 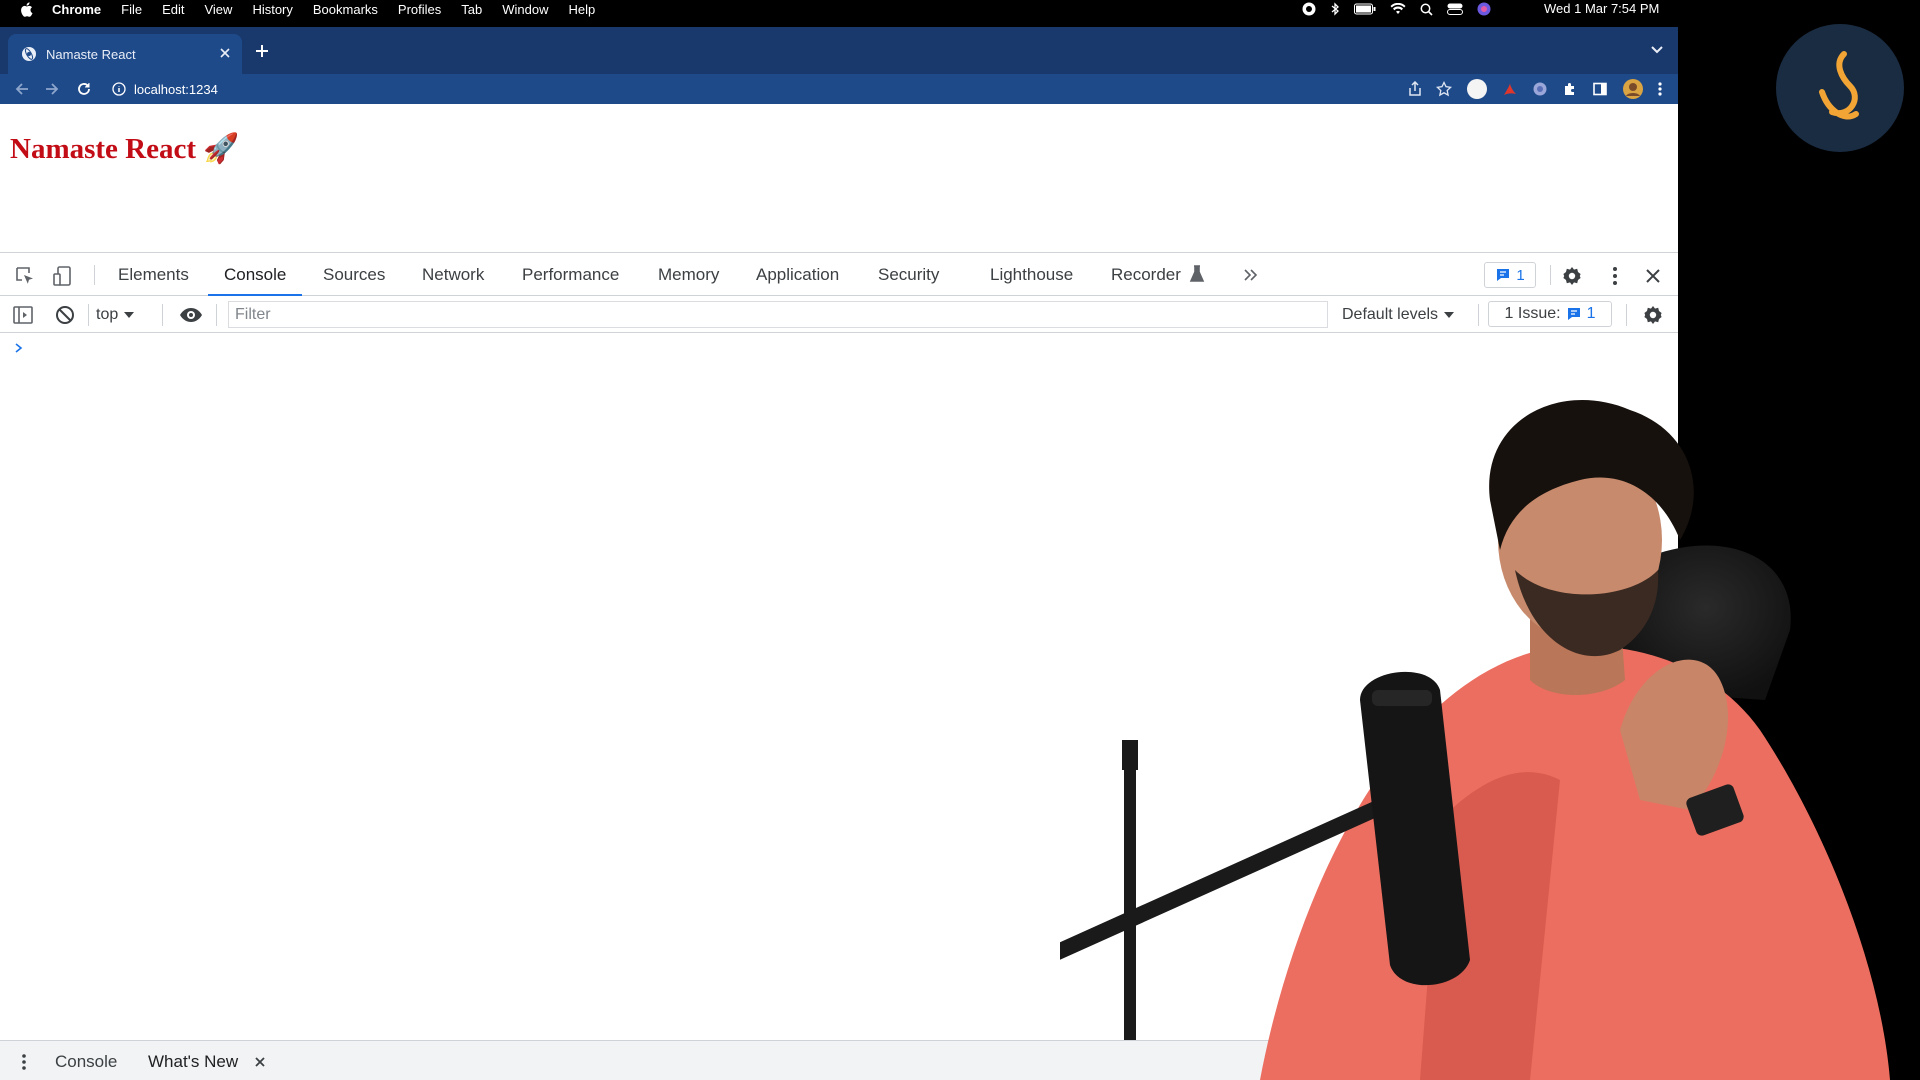 I want to click on menu-edit: Edit, so click(x=173, y=9).